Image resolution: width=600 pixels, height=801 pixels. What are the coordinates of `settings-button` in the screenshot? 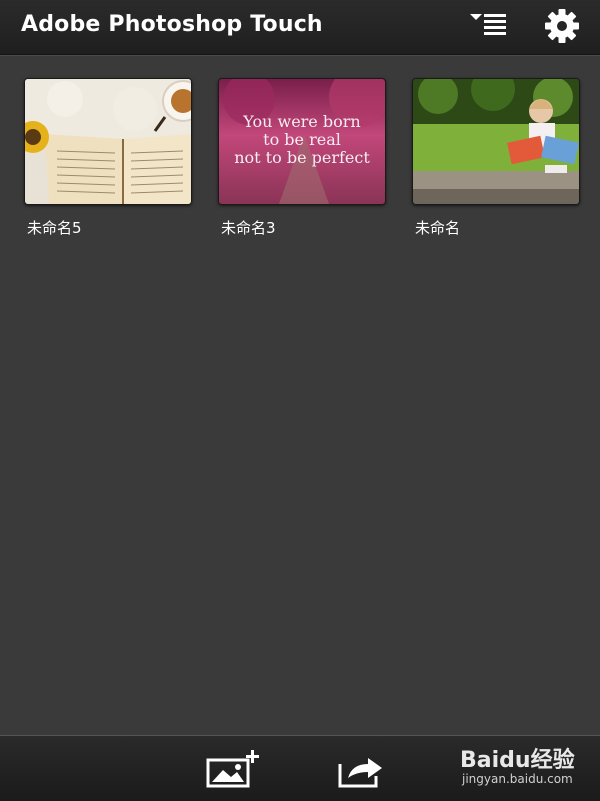 It's located at (562, 27).